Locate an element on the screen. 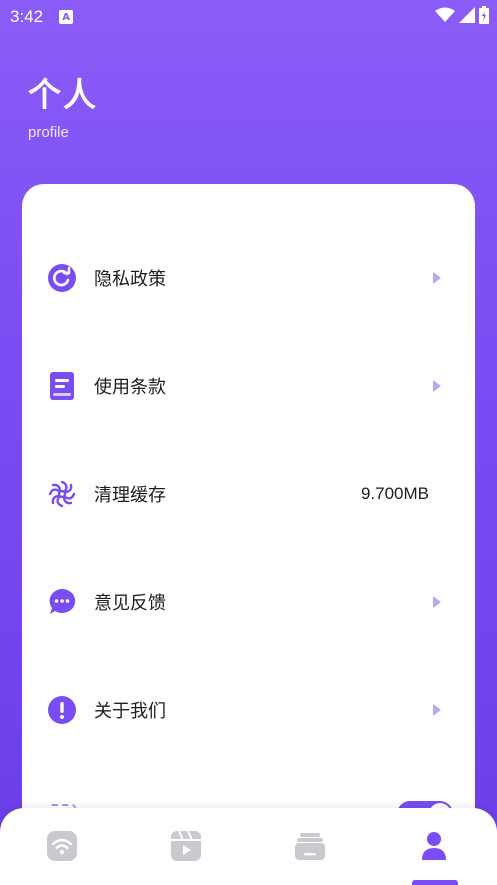  cell-signal-icon is located at coordinates (467, 15).